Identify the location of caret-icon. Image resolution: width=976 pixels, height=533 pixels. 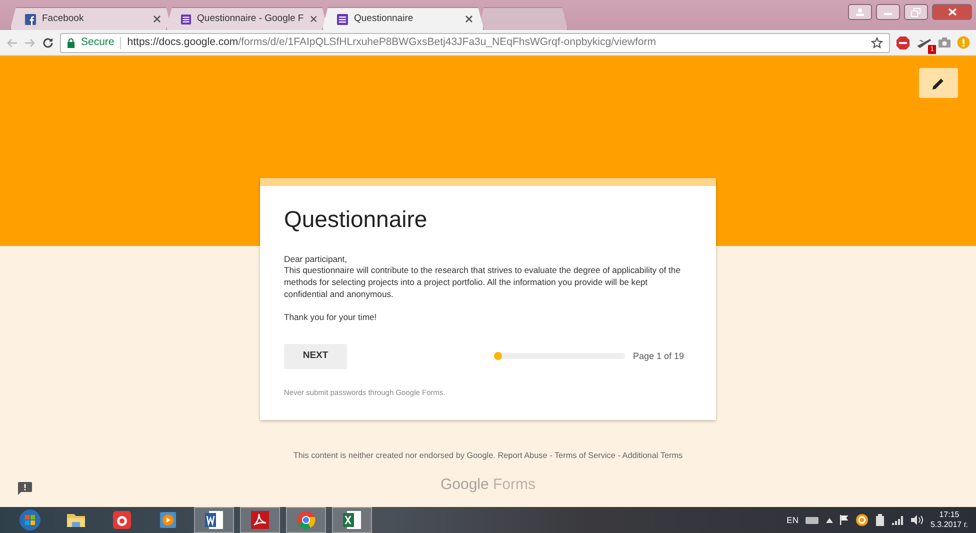
(830, 520).